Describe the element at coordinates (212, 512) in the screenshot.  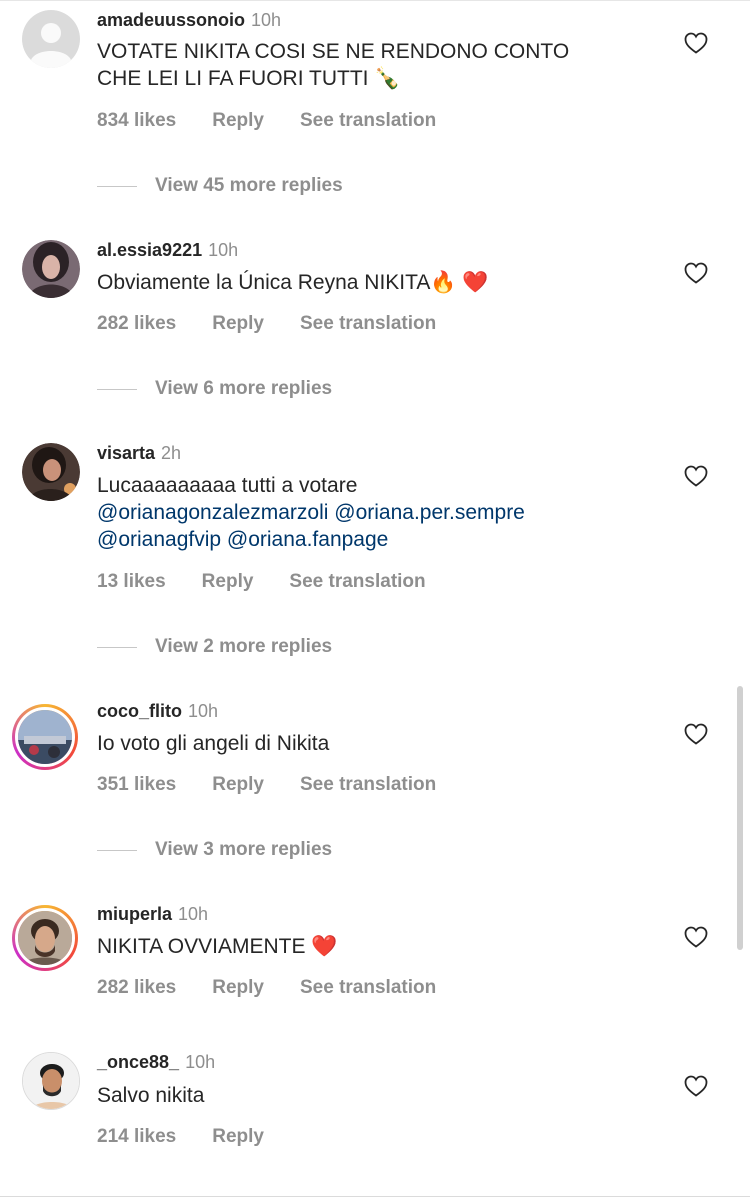
I see `mention-link: @orianagonzalezmarzoli` at that location.